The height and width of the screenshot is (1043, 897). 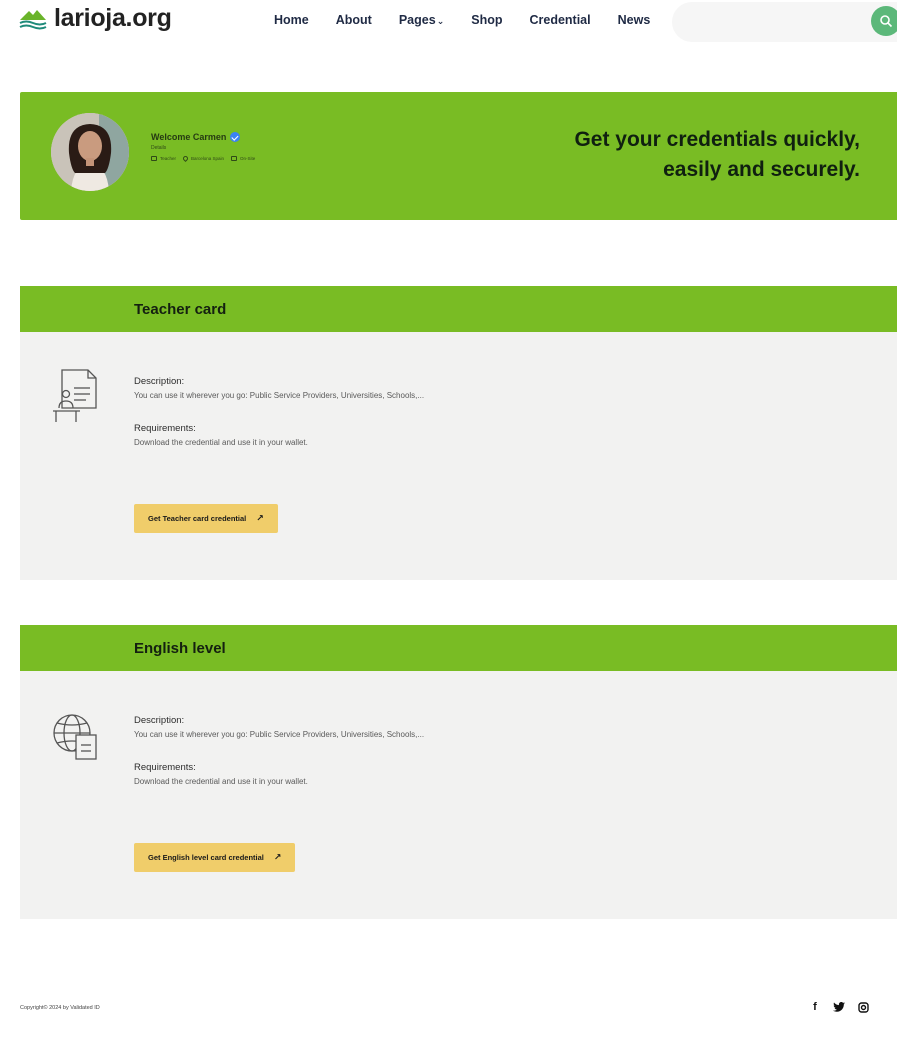 I want to click on welcome-row: Welcome Carmen, so click(x=206, y=137).